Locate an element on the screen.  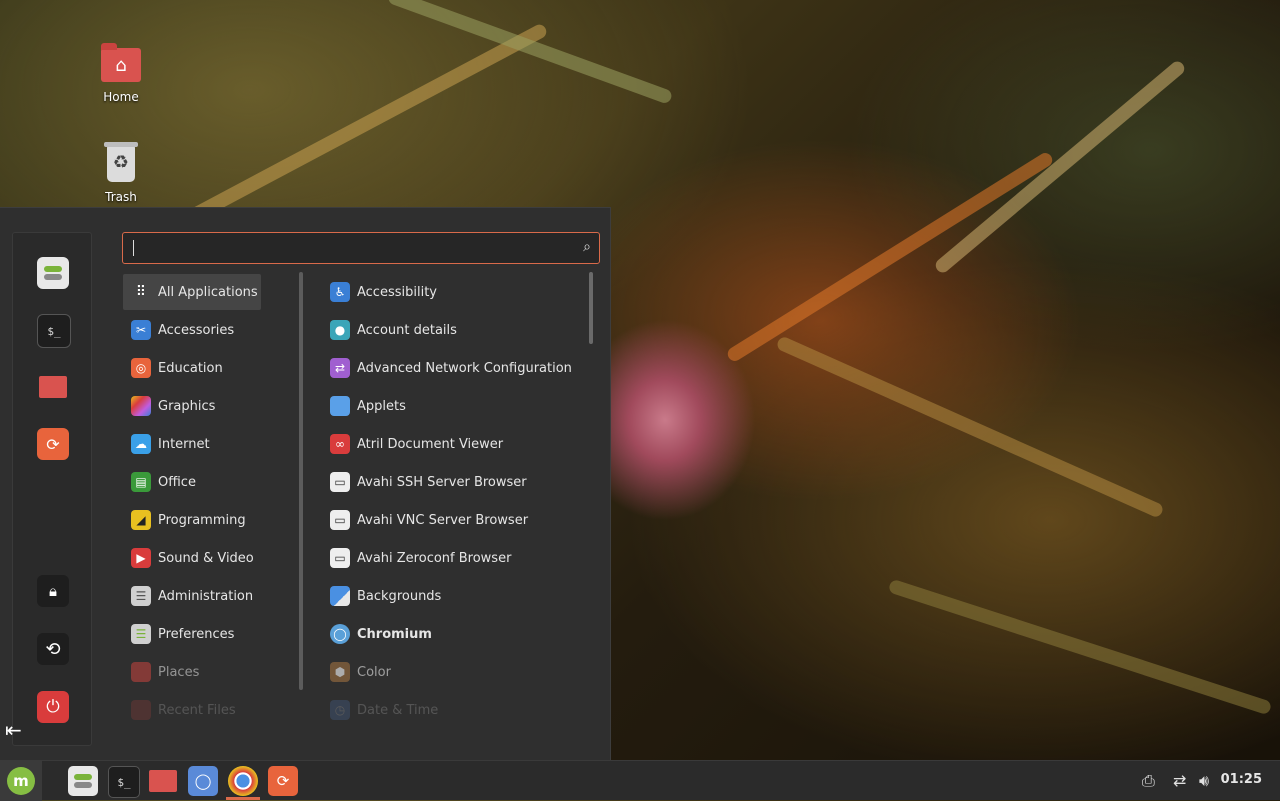
category-label: Office is located at coordinates (177, 482).